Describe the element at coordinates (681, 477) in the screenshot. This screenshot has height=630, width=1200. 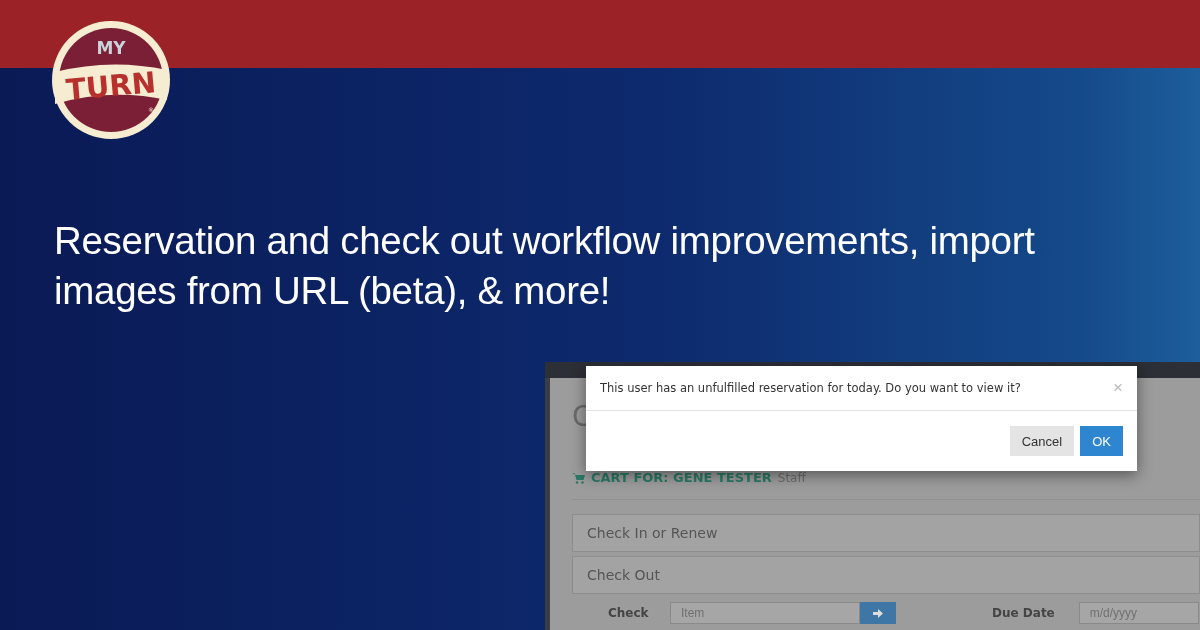
I see `cart-title: CART FOR: GENE TESTER` at that location.